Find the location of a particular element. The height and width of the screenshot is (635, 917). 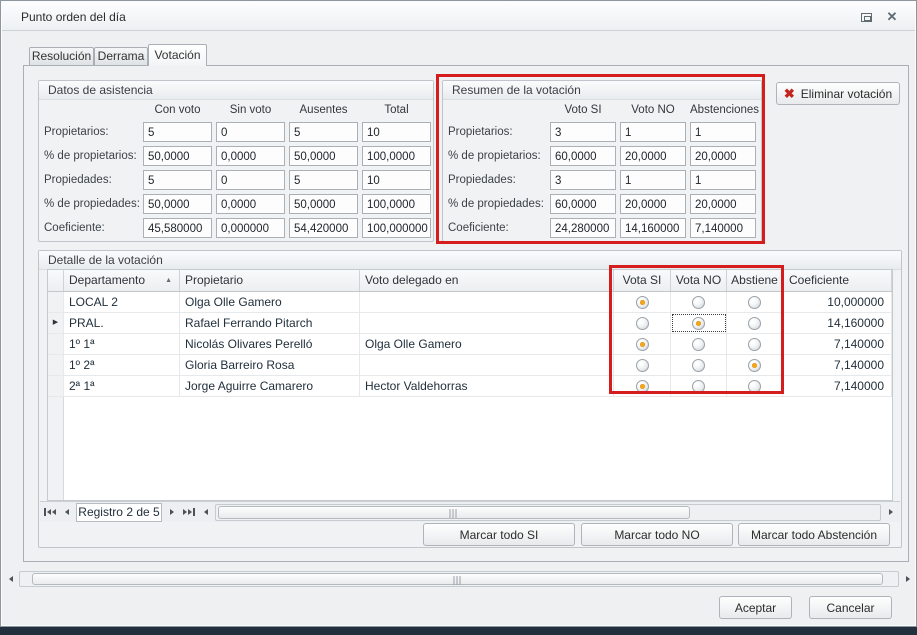

restore-button is located at coordinates (866, 17).